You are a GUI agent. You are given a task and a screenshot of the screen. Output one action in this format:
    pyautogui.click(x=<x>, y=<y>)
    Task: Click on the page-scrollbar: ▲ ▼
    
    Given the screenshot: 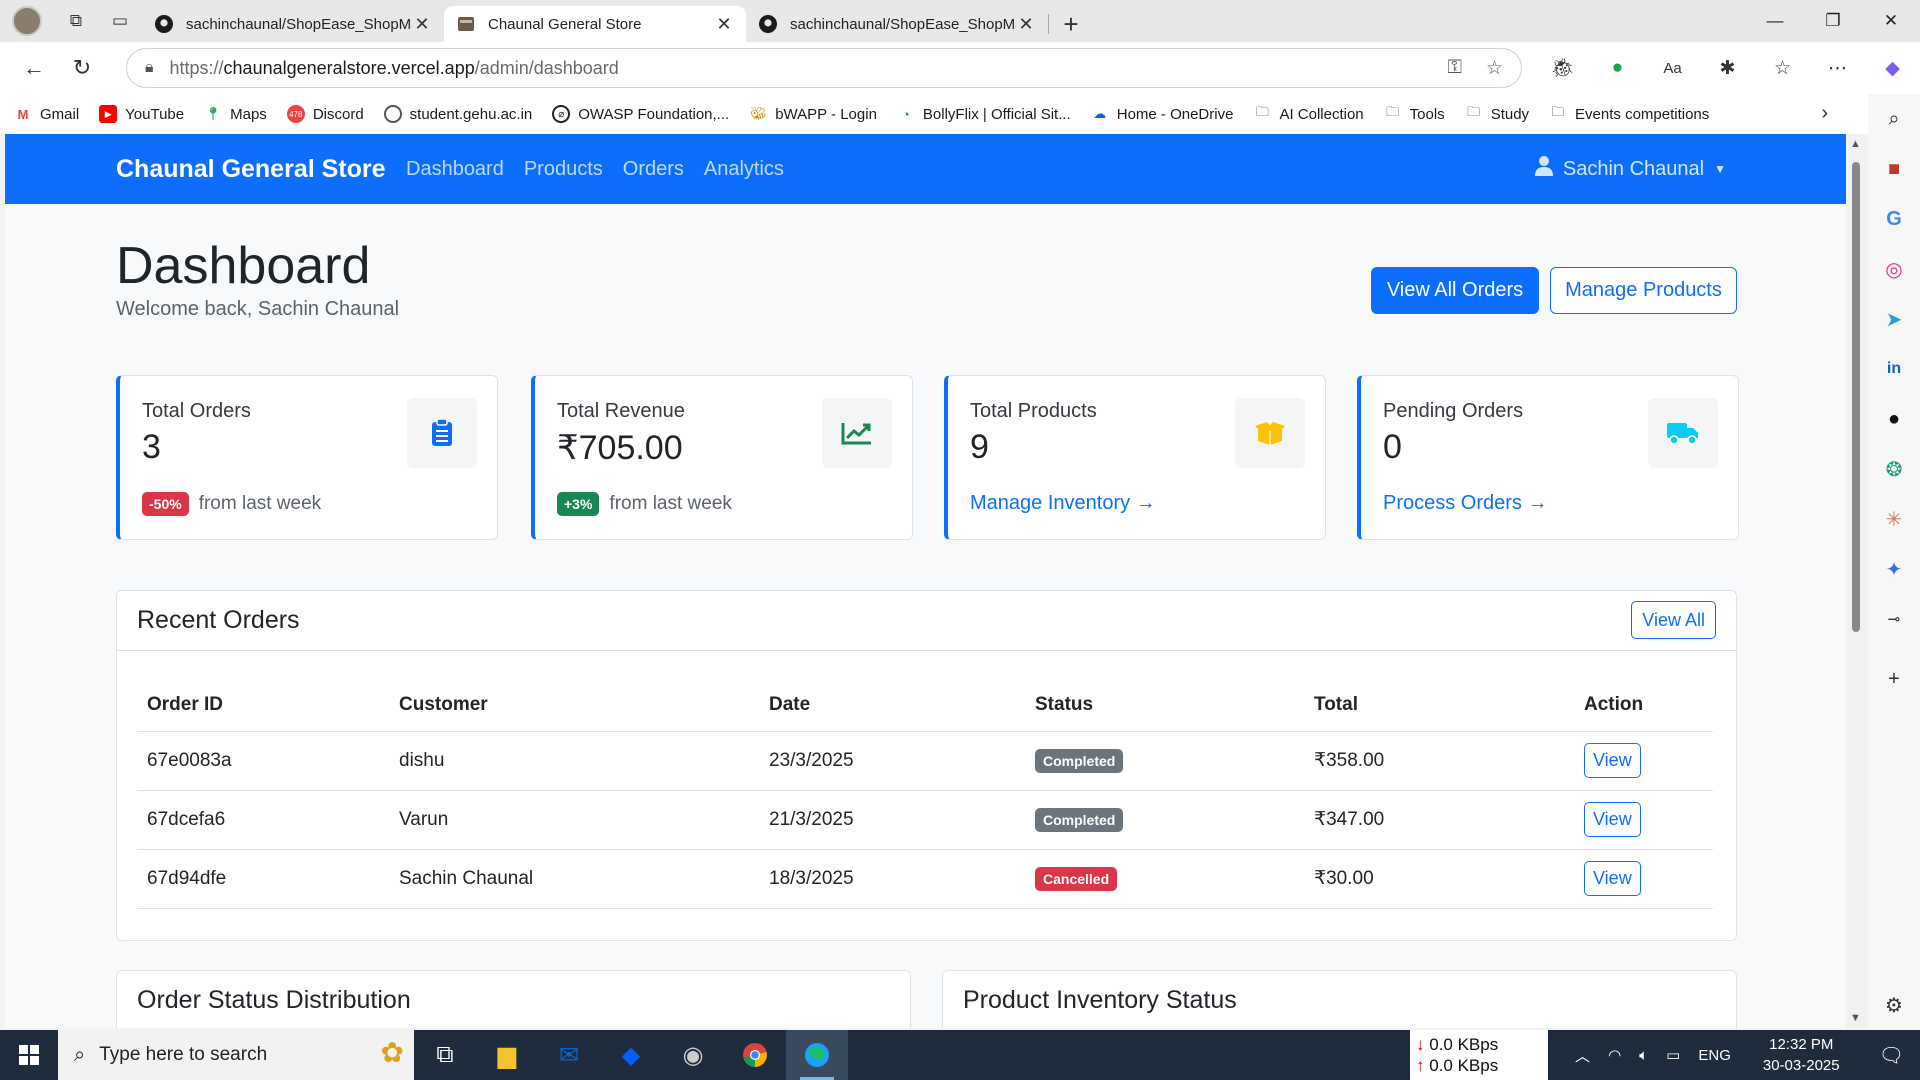 What is the action you would take?
    pyautogui.click(x=1856, y=581)
    